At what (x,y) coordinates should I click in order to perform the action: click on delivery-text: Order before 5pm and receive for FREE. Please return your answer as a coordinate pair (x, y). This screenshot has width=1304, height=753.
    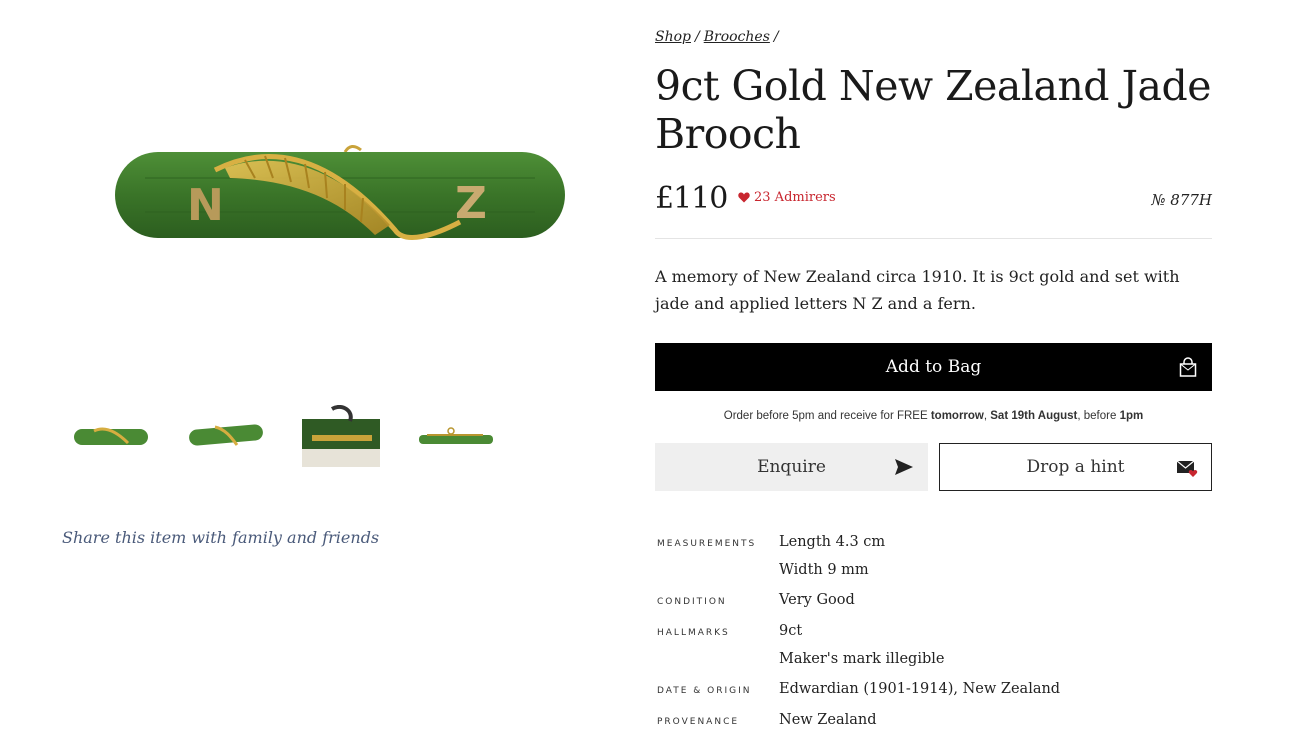
    Looking at the image, I should click on (827, 416).